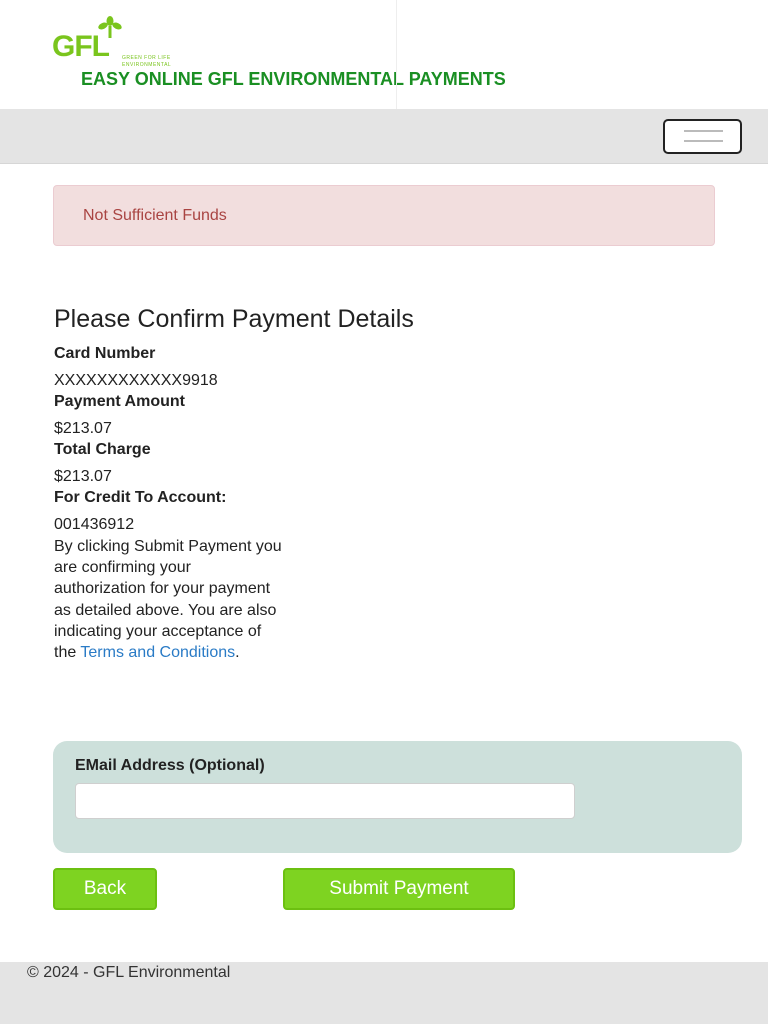  Describe the element at coordinates (396, 54) in the screenshot. I see `header-divider` at that location.